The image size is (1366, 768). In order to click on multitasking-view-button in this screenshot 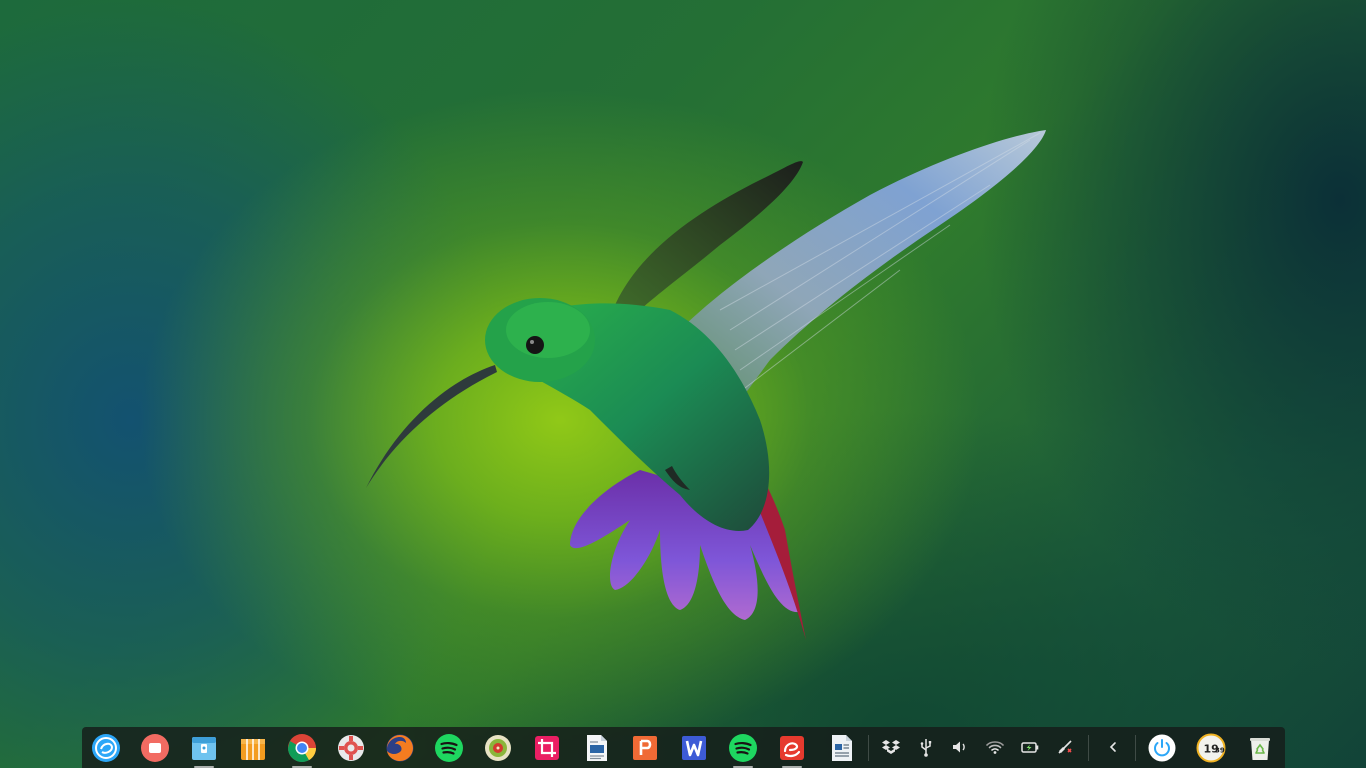, I will do `click(155, 748)`.